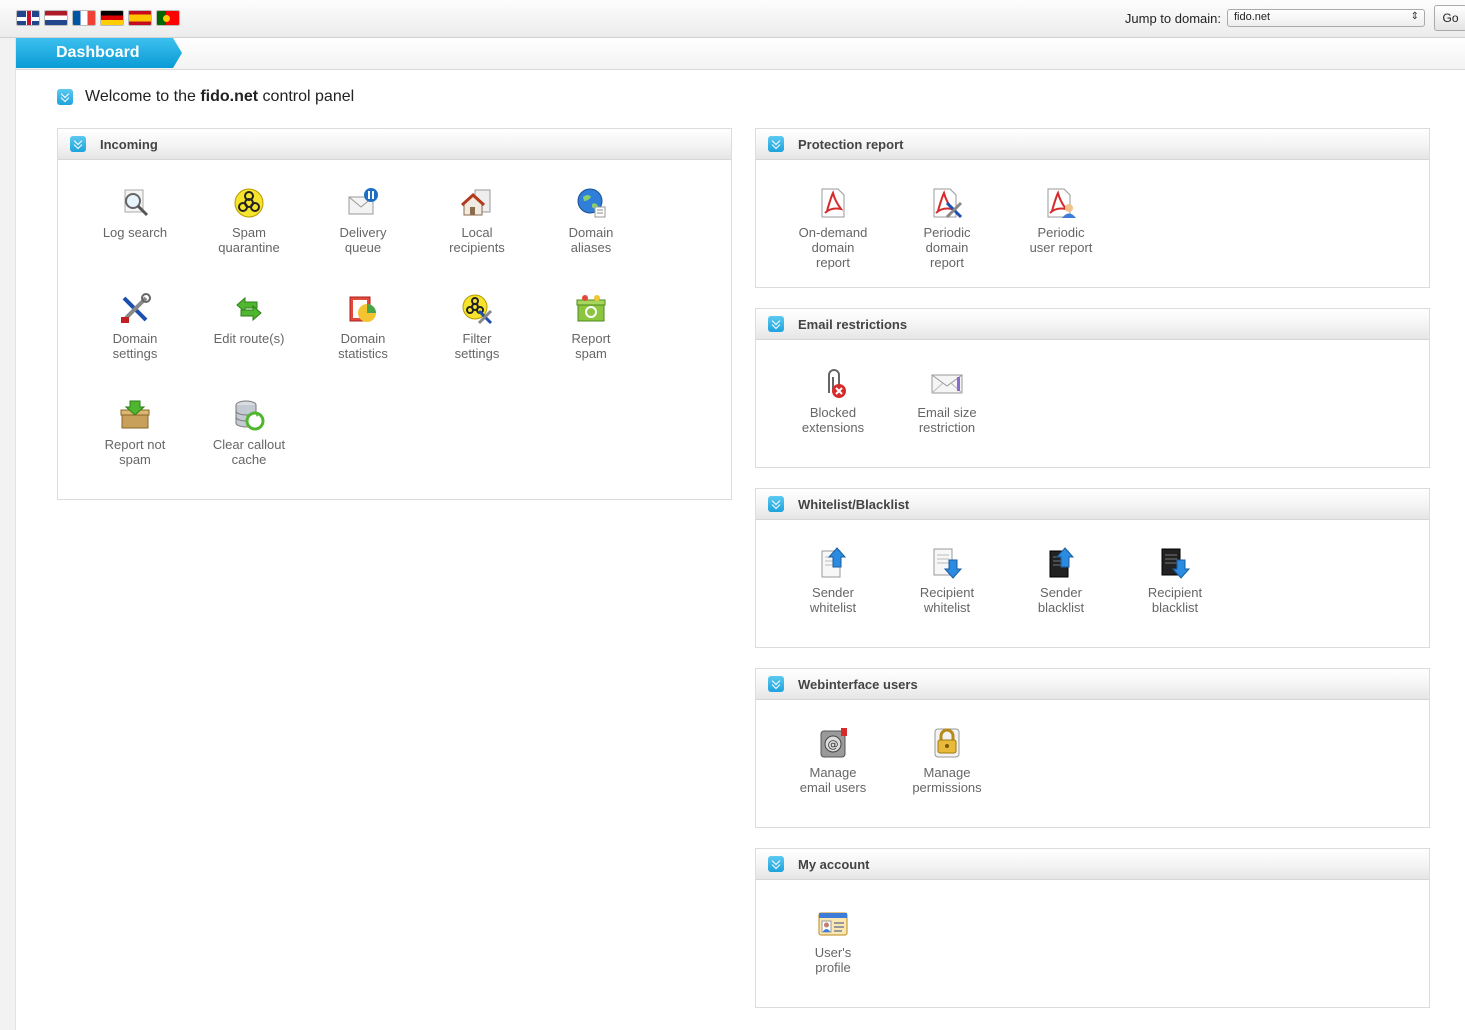 The width and height of the screenshot is (1465, 1030). Describe the element at coordinates (477, 221) in the screenshot. I see `tile-local-recipients: Local recipients` at that location.